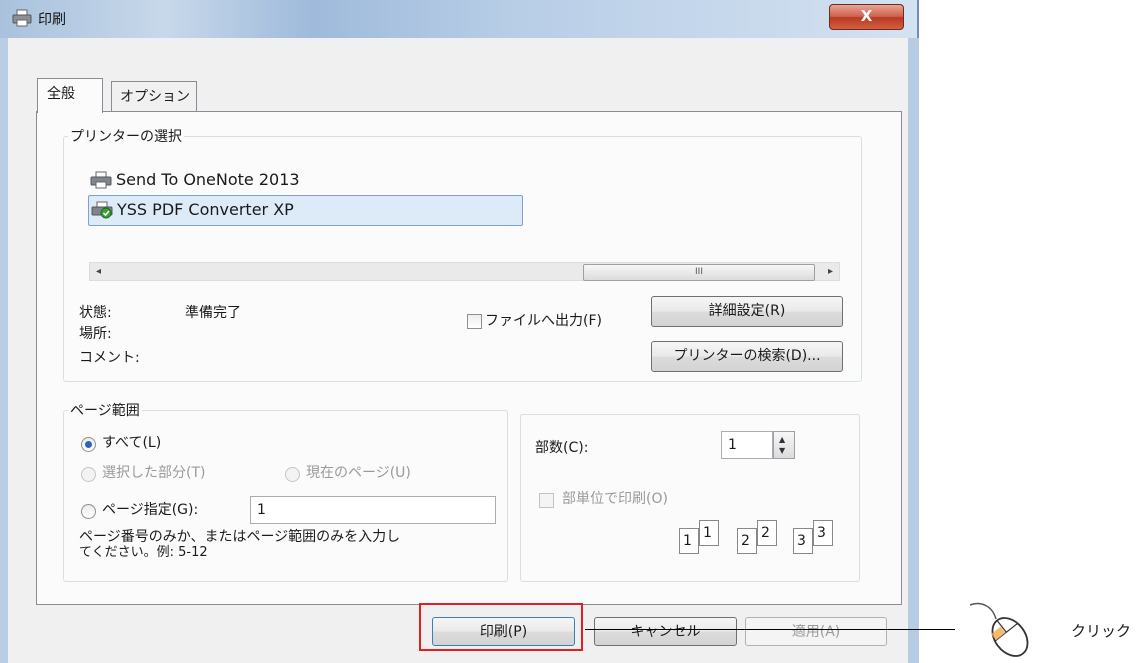 The width and height of the screenshot is (1136, 663). Describe the element at coordinates (213, 313) in the screenshot. I see `status-value: 準備完了` at that location.